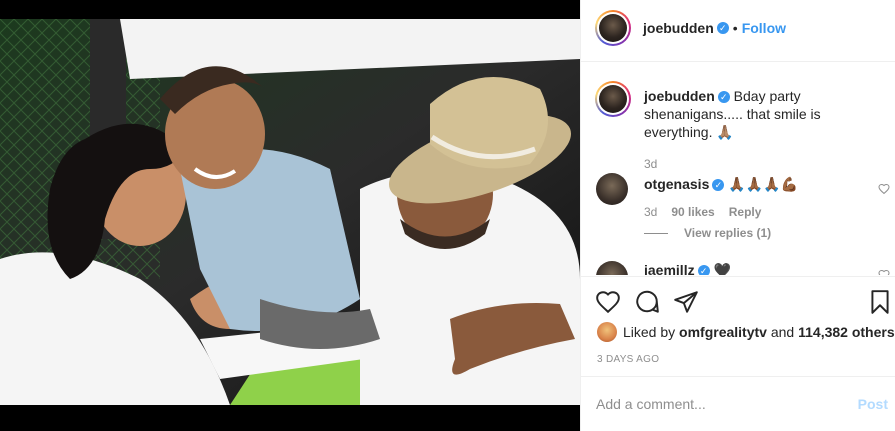 This screenshot has height=431, width=895. I want to click on comment-item: otgenasis ✓ 🙏🏾🙏🏾🙏🏾💪🏾, so click(754, 184).